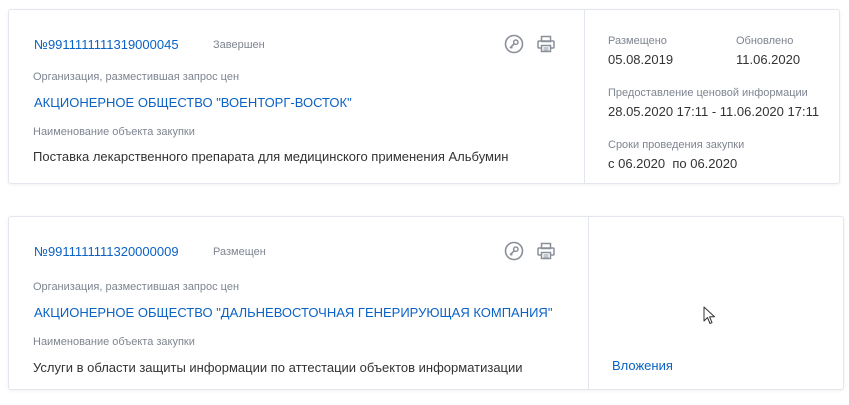 The width and height of the screenshot is (849, 405). I want to click on period-value: с 06.2020 по 06.2020, so click(673, 163).